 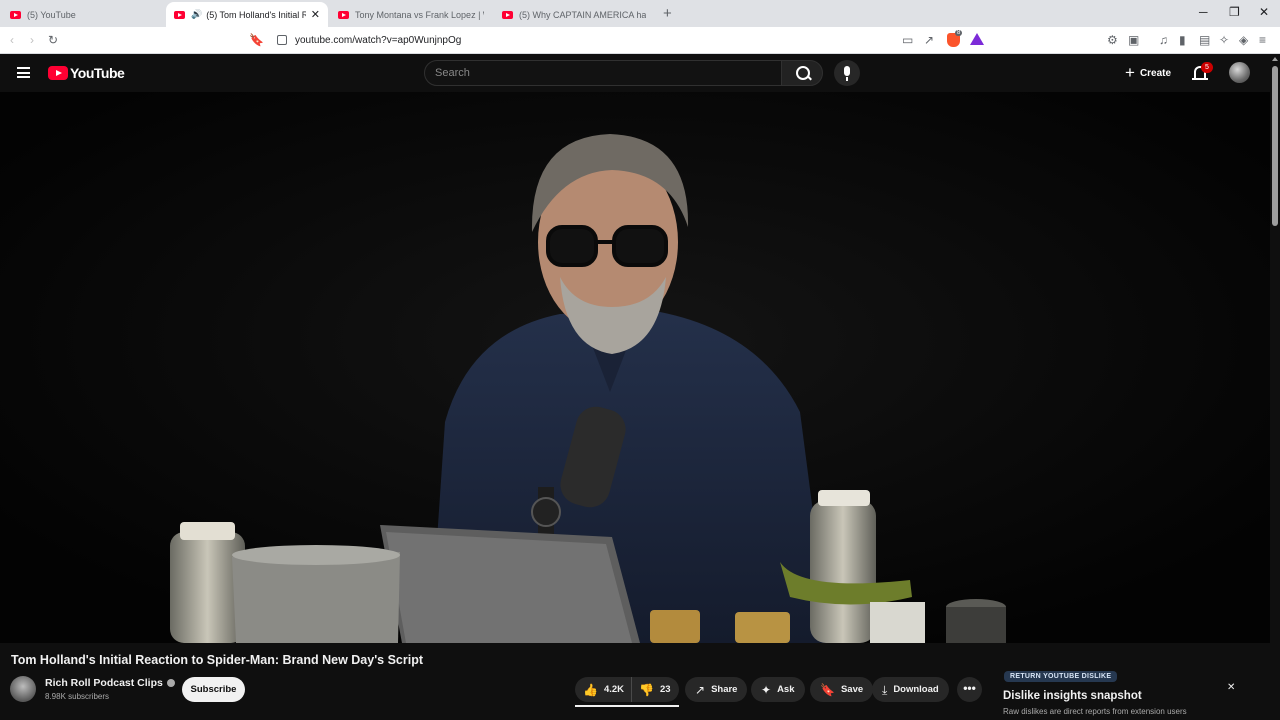 What do you see at coordinates (32, 40) in the screenshot?
I see `forward-icon: ›` at bounding box center [32, 40].